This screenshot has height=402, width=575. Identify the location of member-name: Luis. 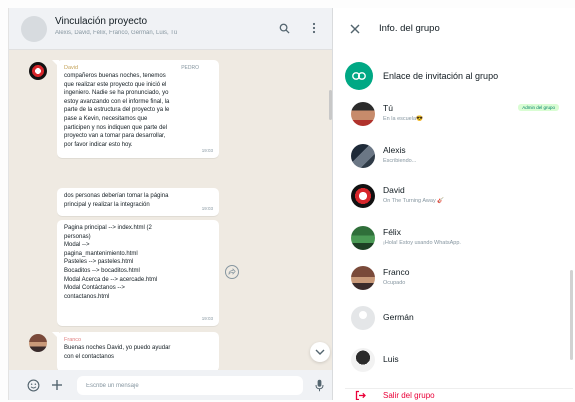
(391, 359).